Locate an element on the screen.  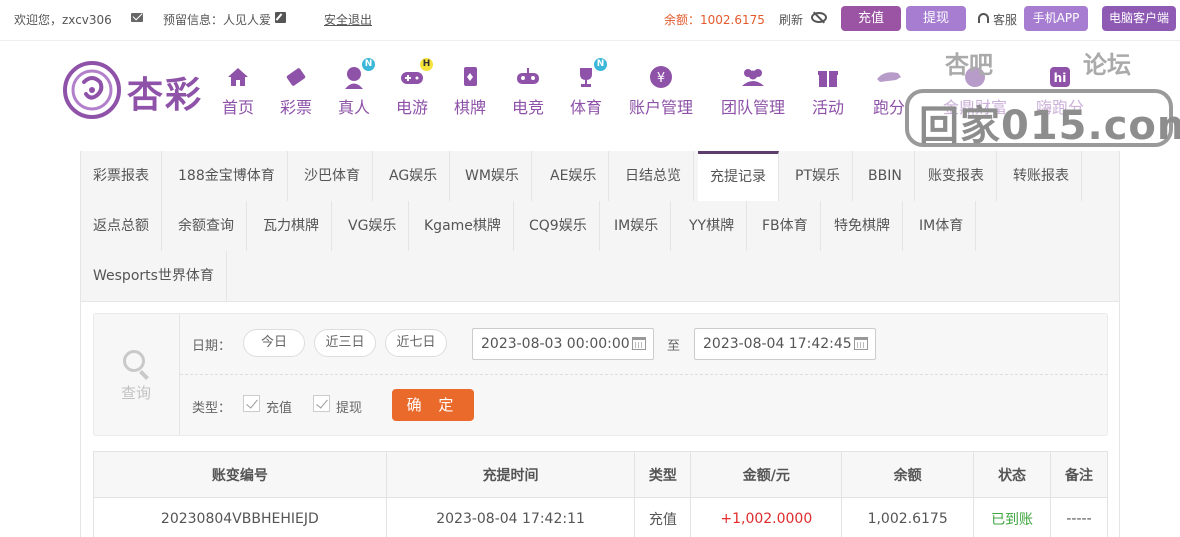
end-date-value: 2023-08-04 17:42:45 is located at coordinates (777, 344).